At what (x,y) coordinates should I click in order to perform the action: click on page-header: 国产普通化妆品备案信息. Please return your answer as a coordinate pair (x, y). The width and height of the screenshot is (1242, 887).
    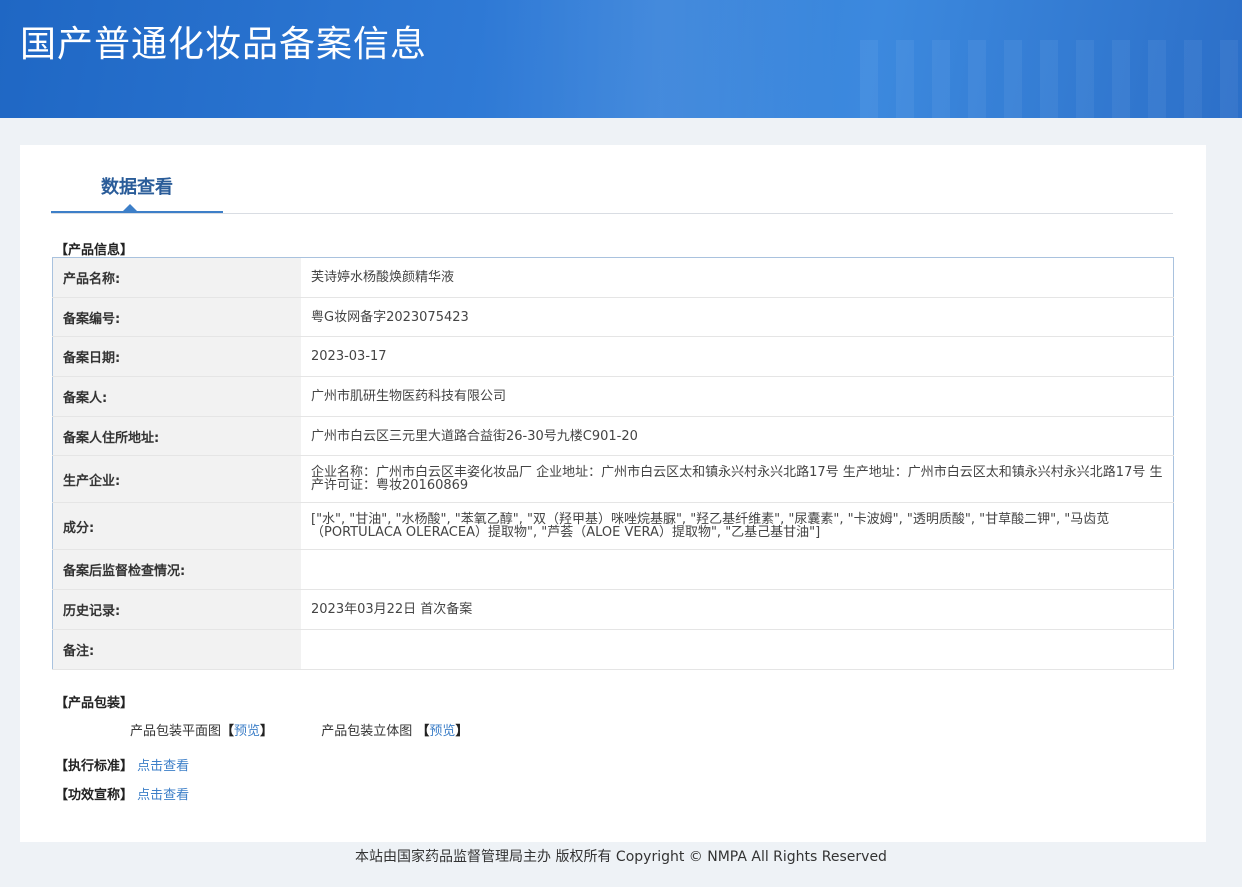
    Looking at the image, I should click on (621, 59).